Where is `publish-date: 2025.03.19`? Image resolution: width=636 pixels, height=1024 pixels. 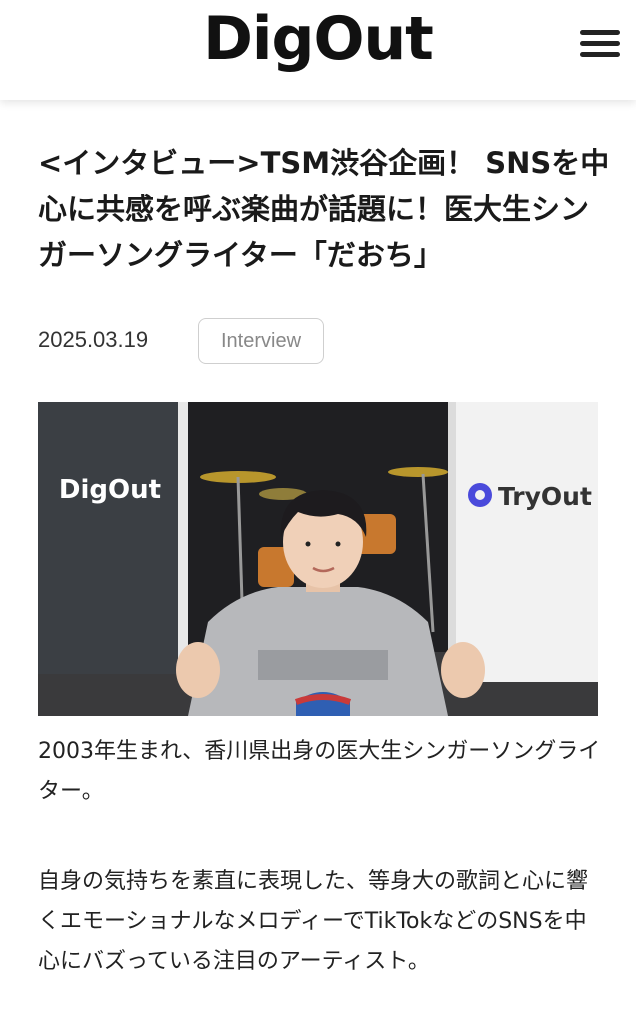
publish-date: 2025.03.19 is located at coordinates (93, 339).